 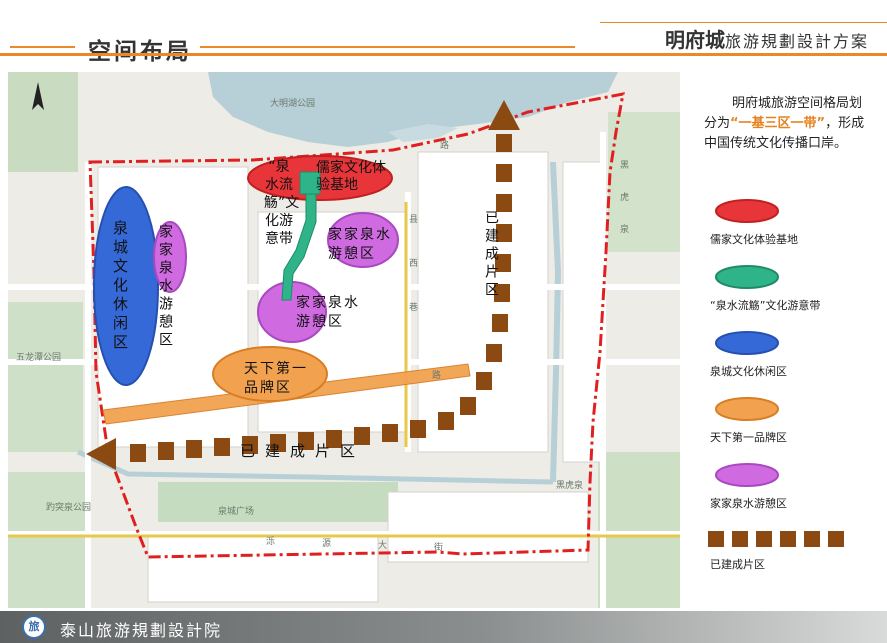 I want to click on plan-title-rest: 旅游規劃設計方案, so click(x=796, y=41).